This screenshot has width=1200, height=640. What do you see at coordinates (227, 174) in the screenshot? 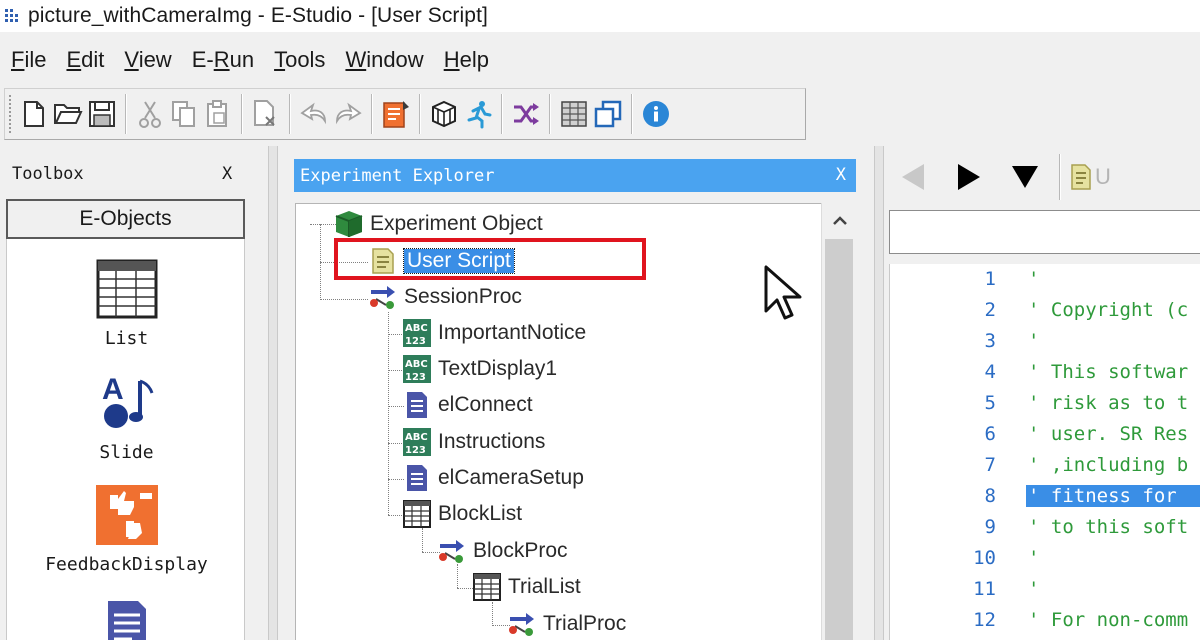
I see `toolbox-close-button: X` at bounding box center [227, 174].